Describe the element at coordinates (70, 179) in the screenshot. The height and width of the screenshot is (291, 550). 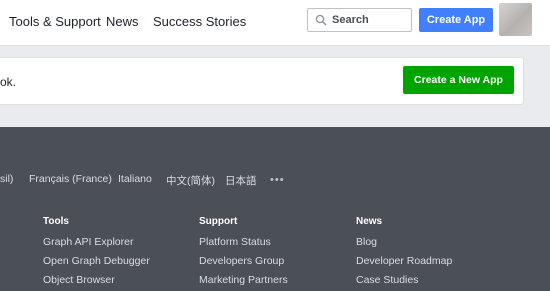
I see `language-link-french: Français (France)` at that location.